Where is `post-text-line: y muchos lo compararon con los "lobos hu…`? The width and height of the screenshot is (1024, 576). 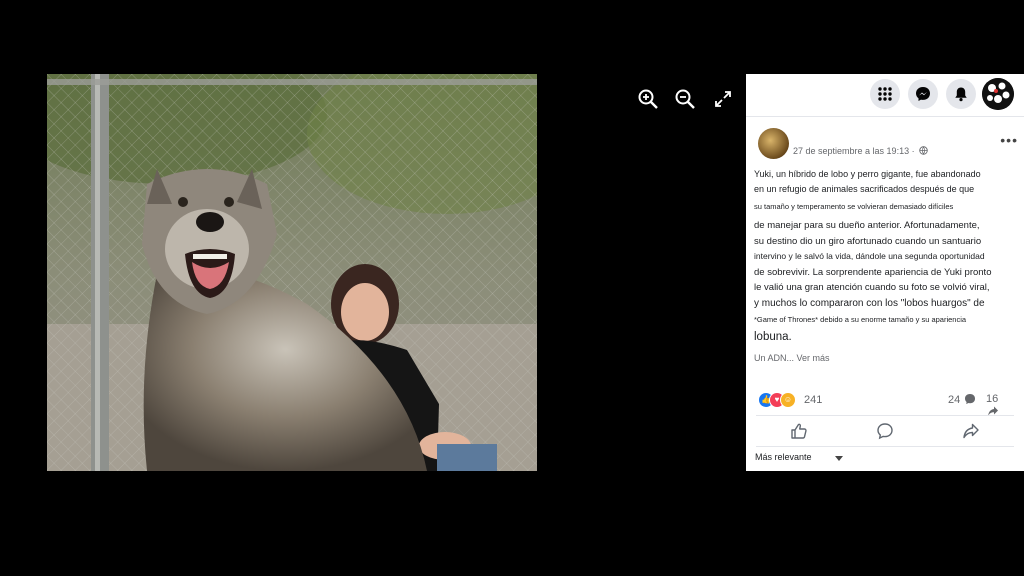 post-text-line: y muchos lo compararon con los "lobos hu… is located at coordinates (869, 303).